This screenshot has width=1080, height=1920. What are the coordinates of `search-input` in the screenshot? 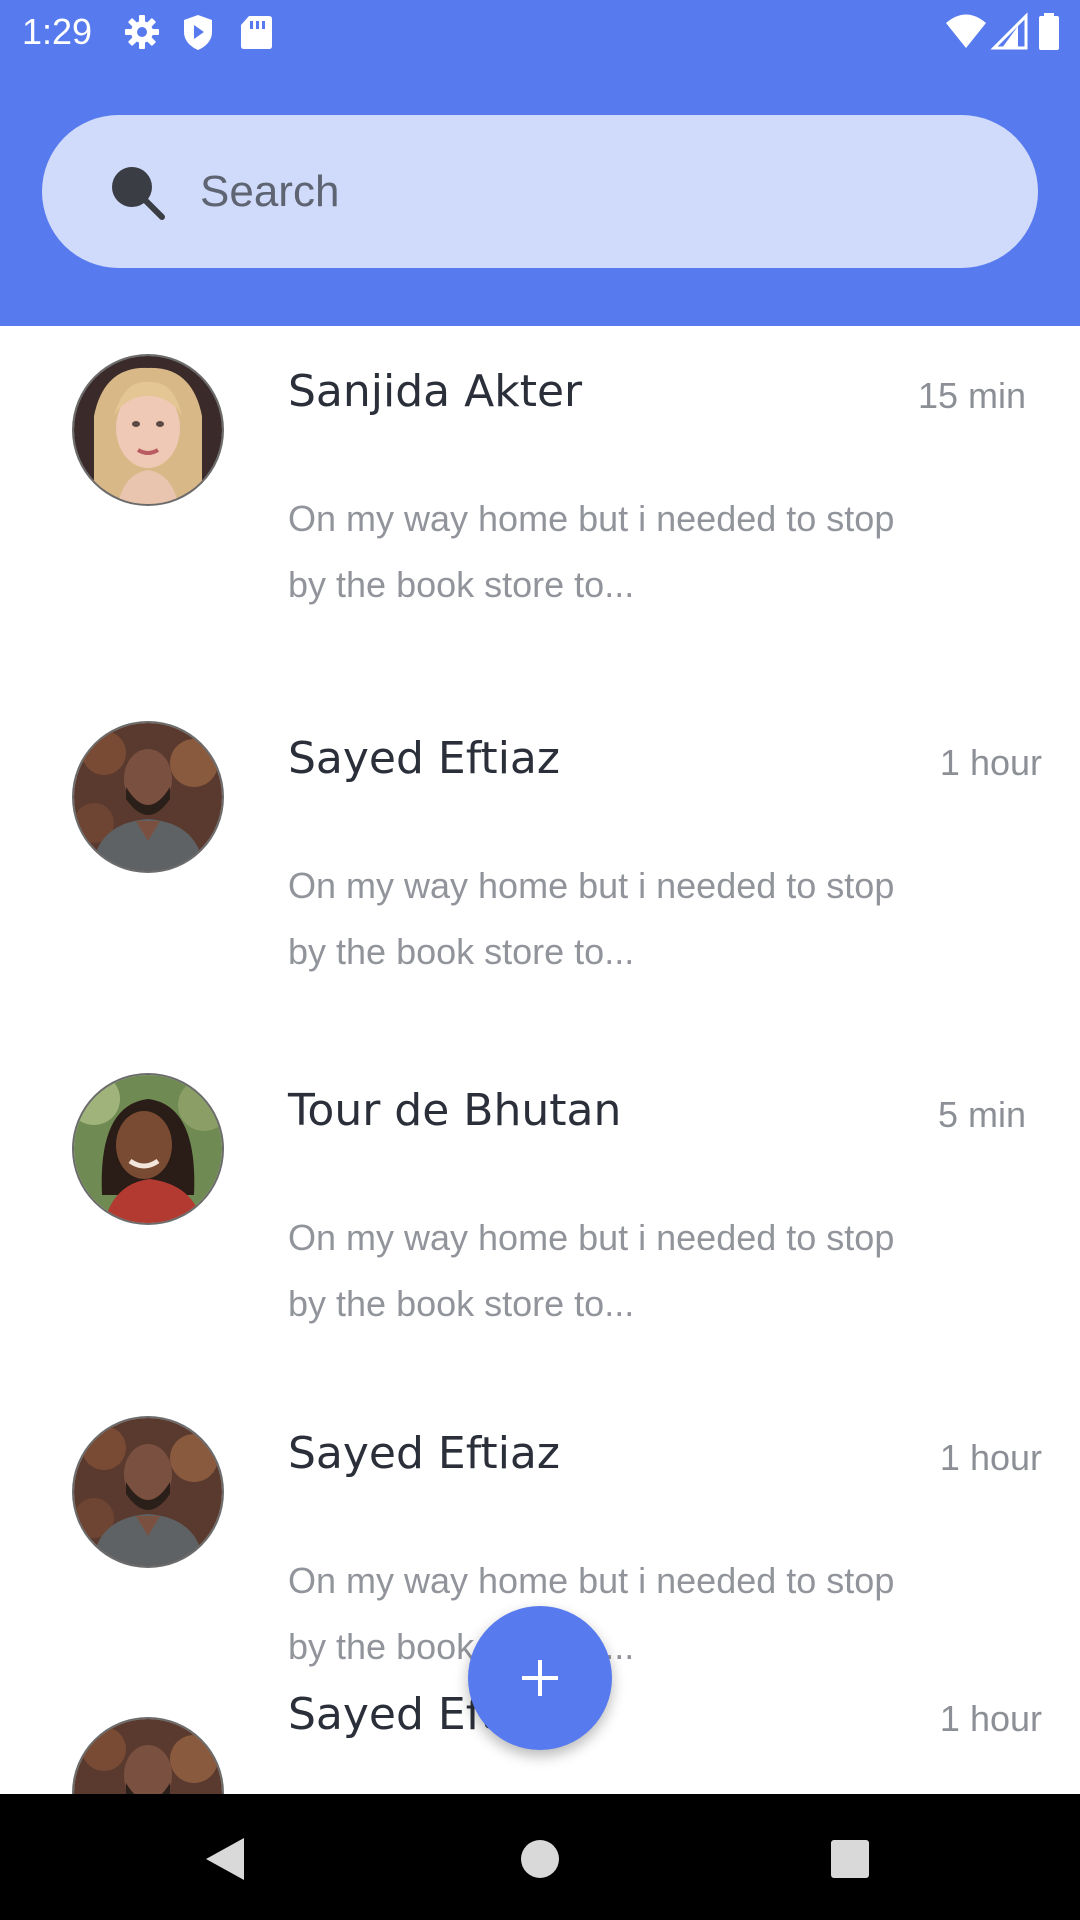 It's located at (590, 192).